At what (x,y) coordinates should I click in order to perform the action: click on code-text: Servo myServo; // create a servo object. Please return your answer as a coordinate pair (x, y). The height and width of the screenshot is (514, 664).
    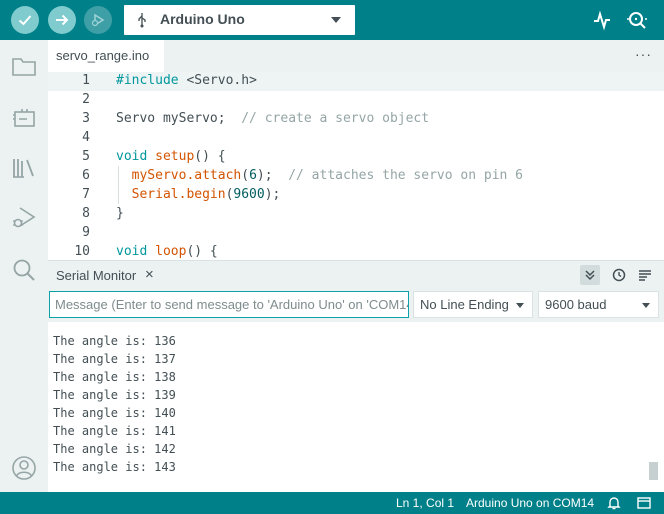
    Looking at the image, I should click on (272, 118).